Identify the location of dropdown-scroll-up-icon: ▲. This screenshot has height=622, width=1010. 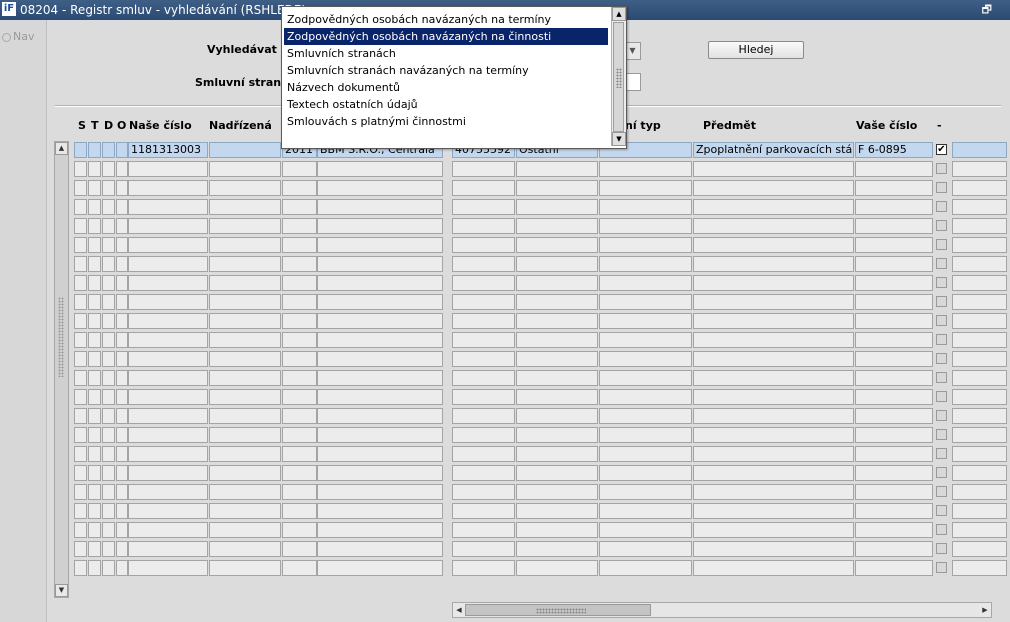
(619, 14).